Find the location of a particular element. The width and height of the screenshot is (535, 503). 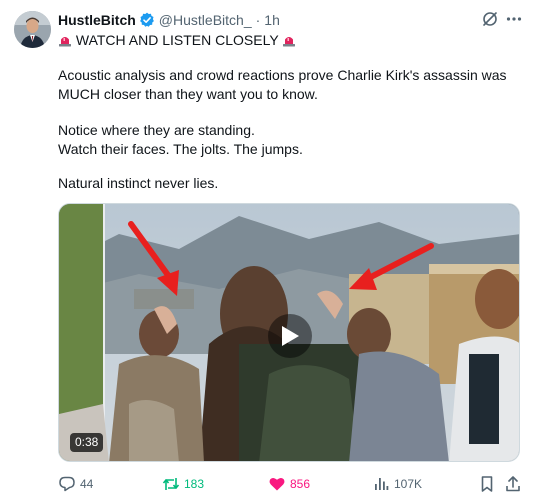

bookmark-icon is located at coordinates (487, 484).